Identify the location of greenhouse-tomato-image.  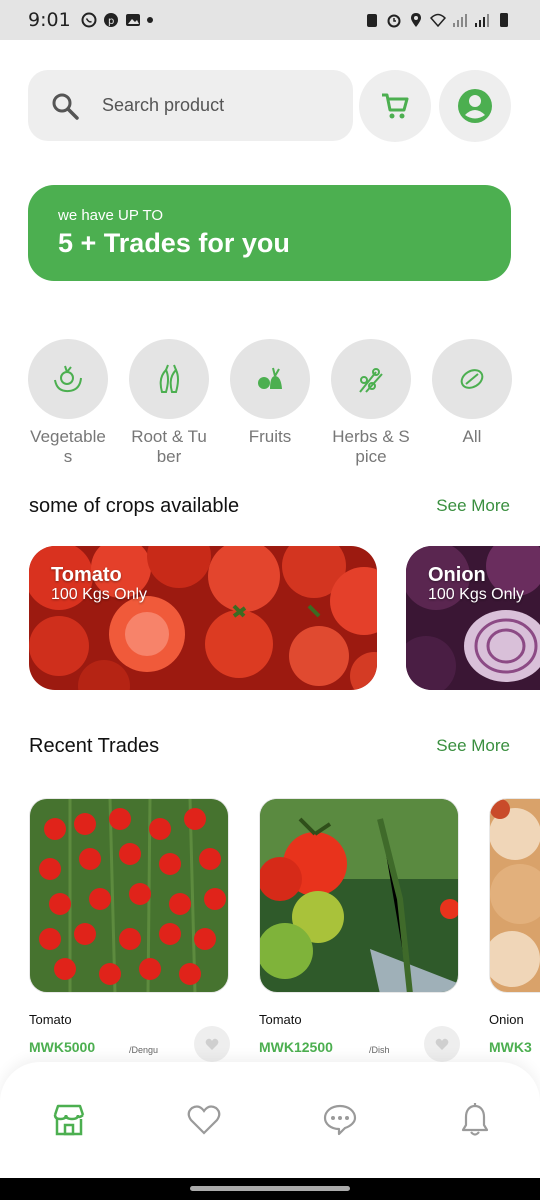
(359, 895).